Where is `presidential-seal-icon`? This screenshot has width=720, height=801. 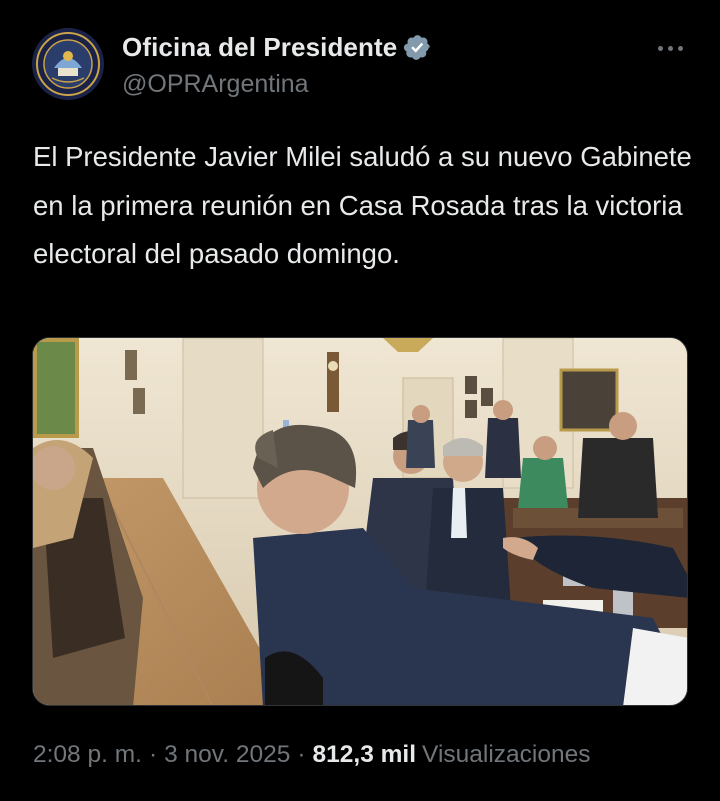 presidential-seal-icon is located at coordinates (68, 64).